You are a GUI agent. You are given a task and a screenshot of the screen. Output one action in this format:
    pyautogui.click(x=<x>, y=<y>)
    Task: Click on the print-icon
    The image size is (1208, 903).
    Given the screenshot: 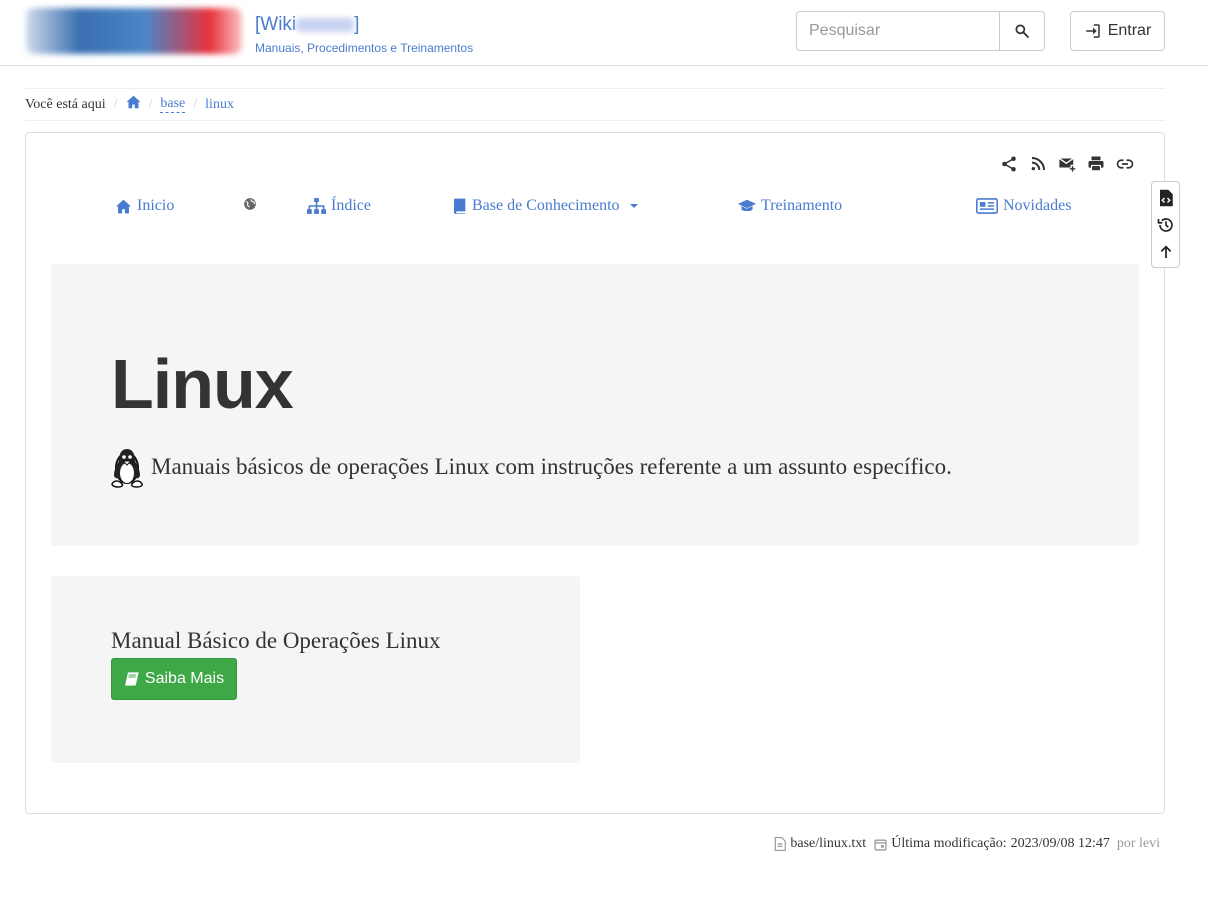 What is the action you would take?
    pyautogui.click(x=1096, y=164)
    